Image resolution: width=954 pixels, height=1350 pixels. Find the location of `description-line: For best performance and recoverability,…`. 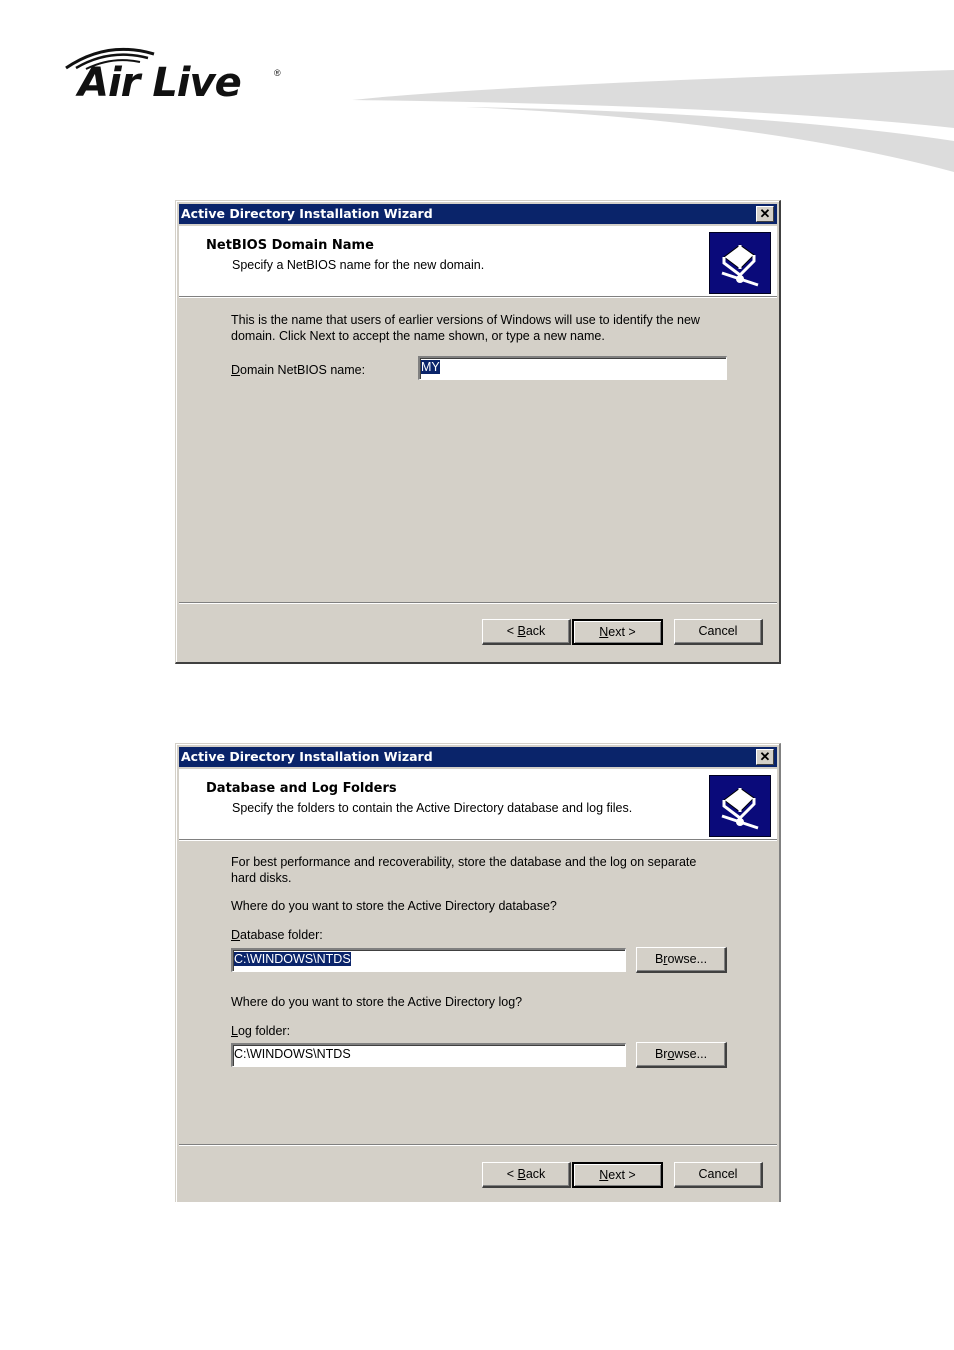

description-line: For best performance and recoverability,… is located at coordinates (464, 862).